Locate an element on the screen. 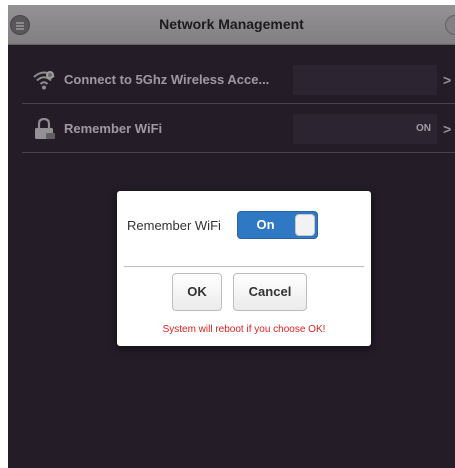  remember-wifi-toggle: On is located at coordinates (277, 225).